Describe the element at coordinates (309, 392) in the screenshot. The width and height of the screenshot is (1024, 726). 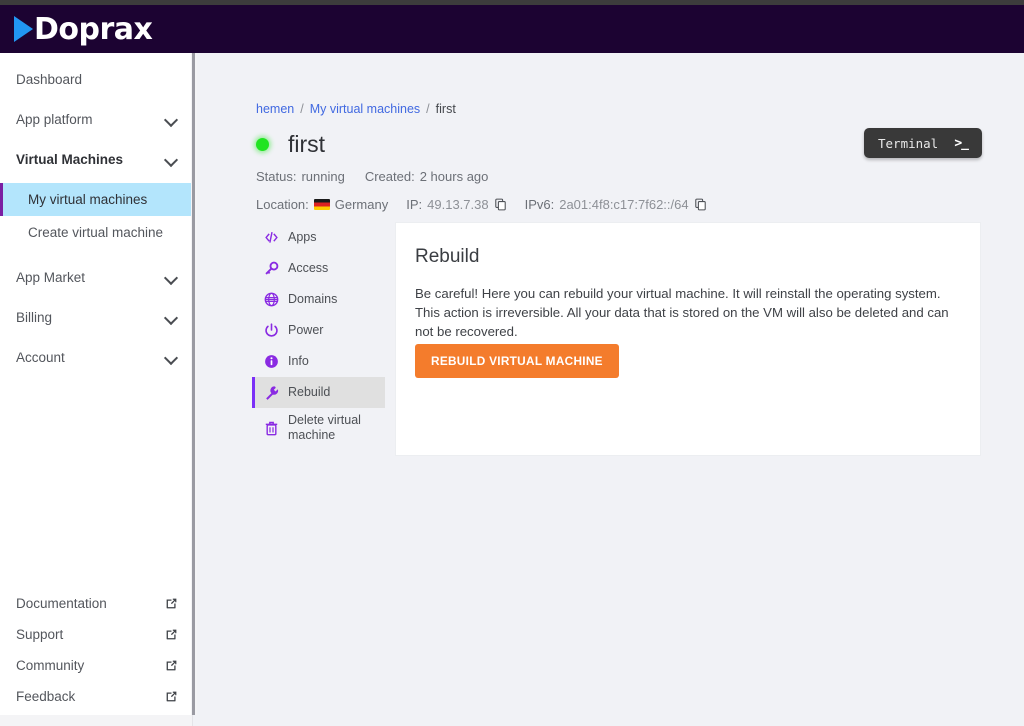
I see `subnav-item-label: Rebuild` at that location.